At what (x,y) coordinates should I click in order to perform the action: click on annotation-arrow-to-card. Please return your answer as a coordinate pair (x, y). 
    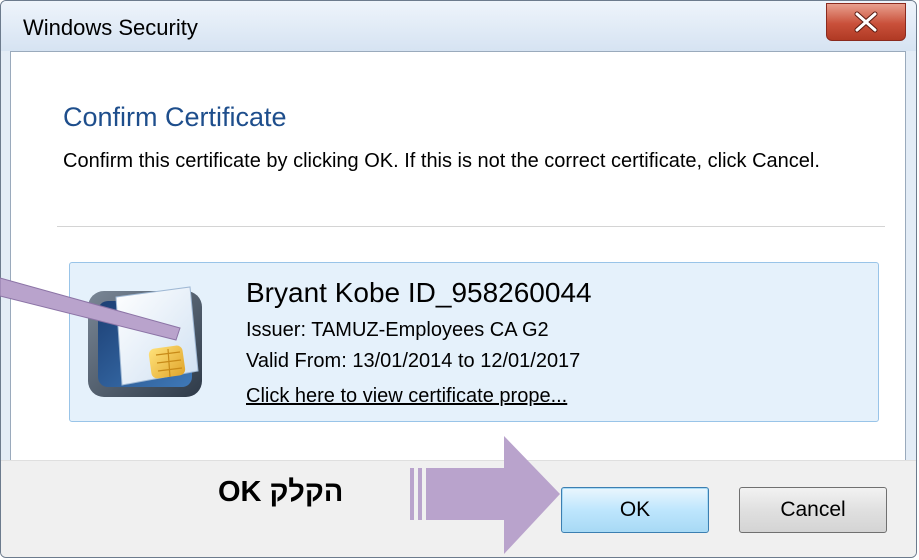
    Looking at the image, I should click on (90, 309).